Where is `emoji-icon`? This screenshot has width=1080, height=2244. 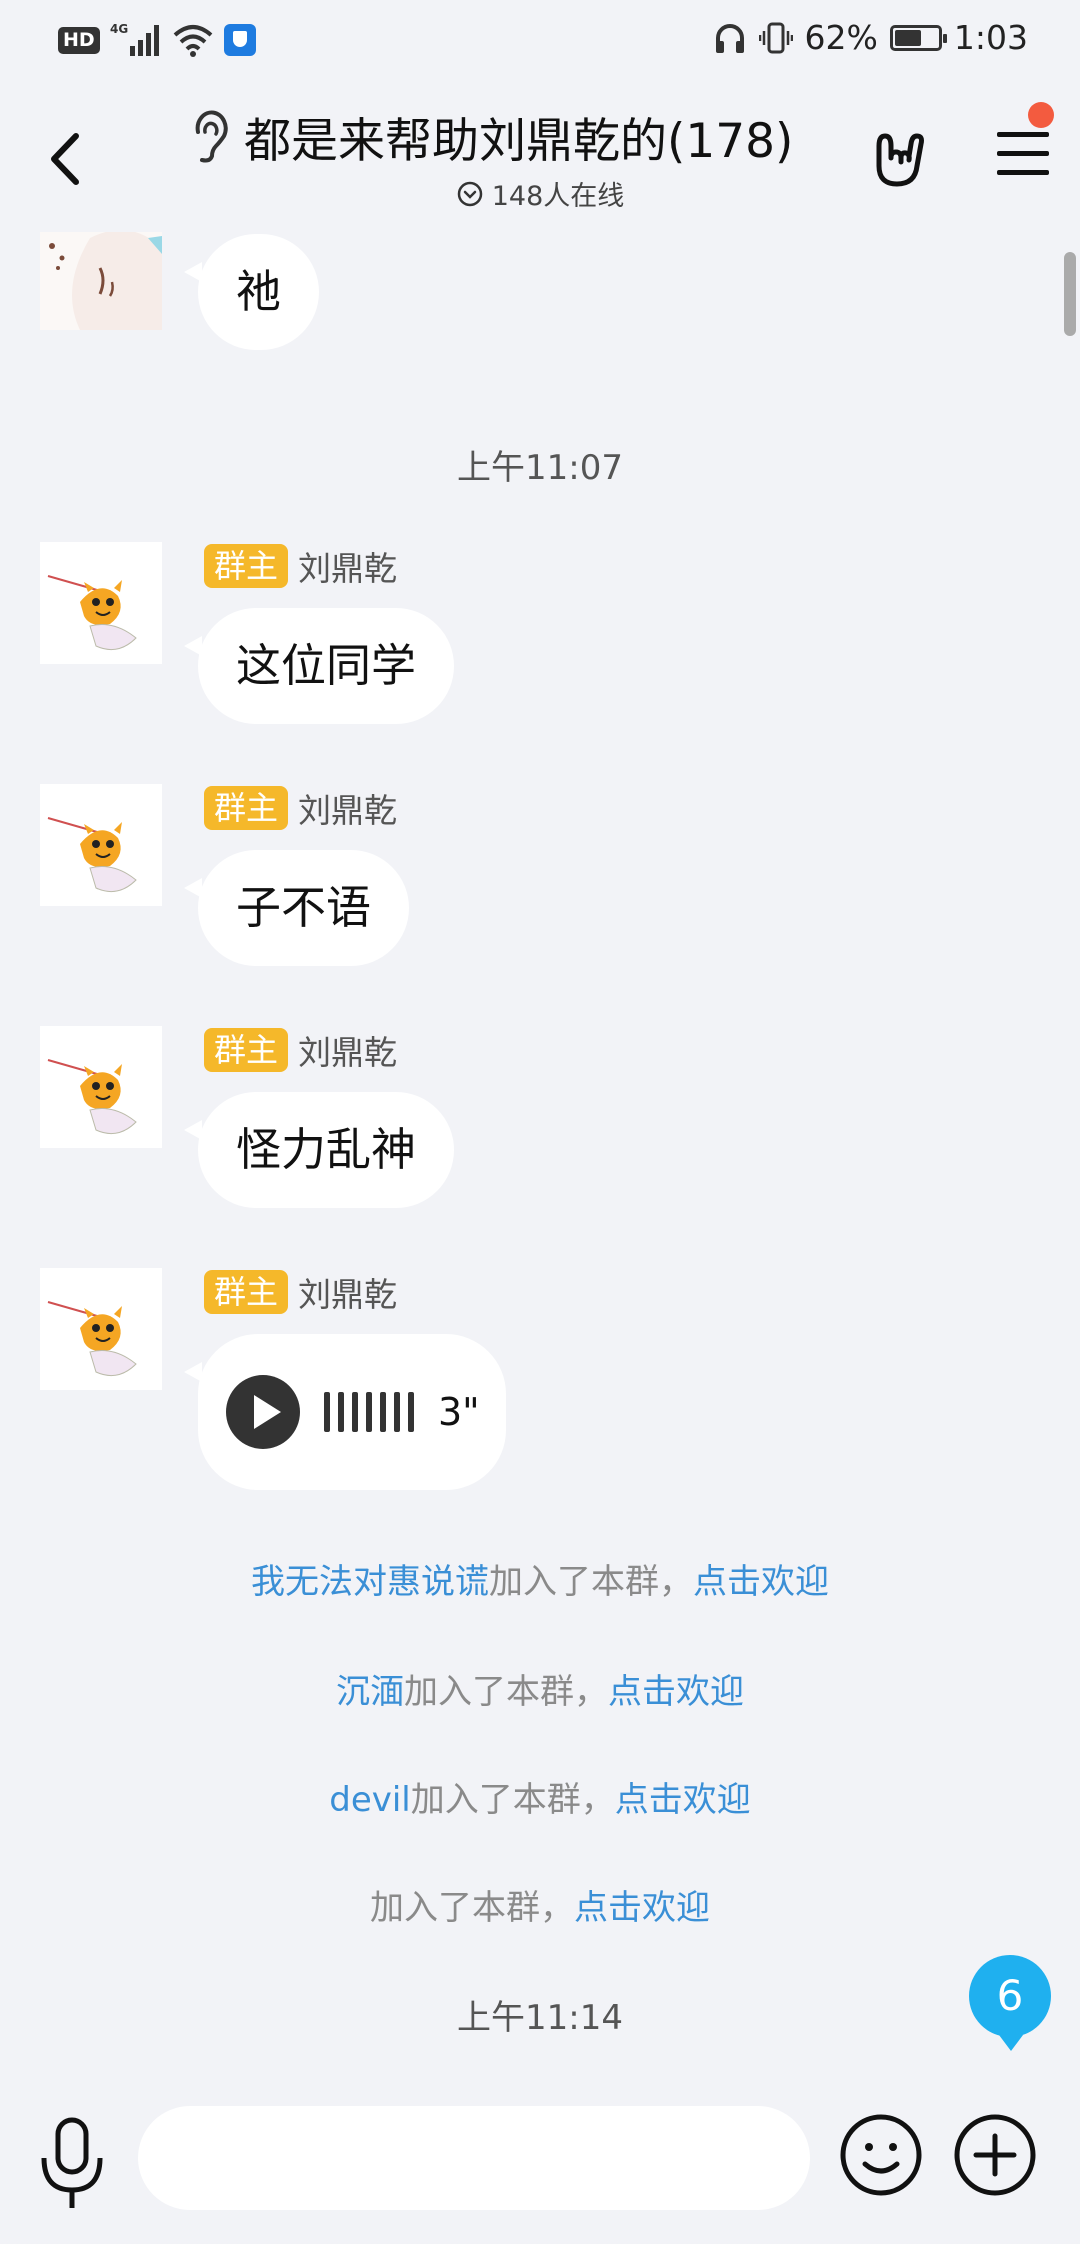
emoji-icon is located at coordinates (881, 2155).